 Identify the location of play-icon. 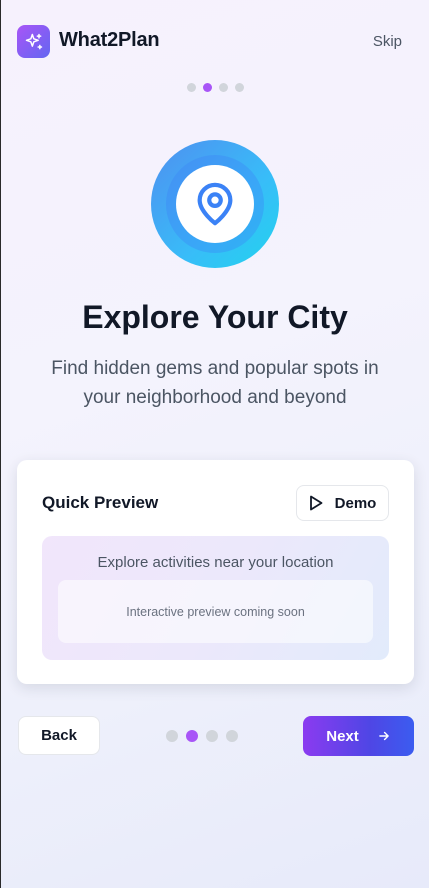
(316, 503).